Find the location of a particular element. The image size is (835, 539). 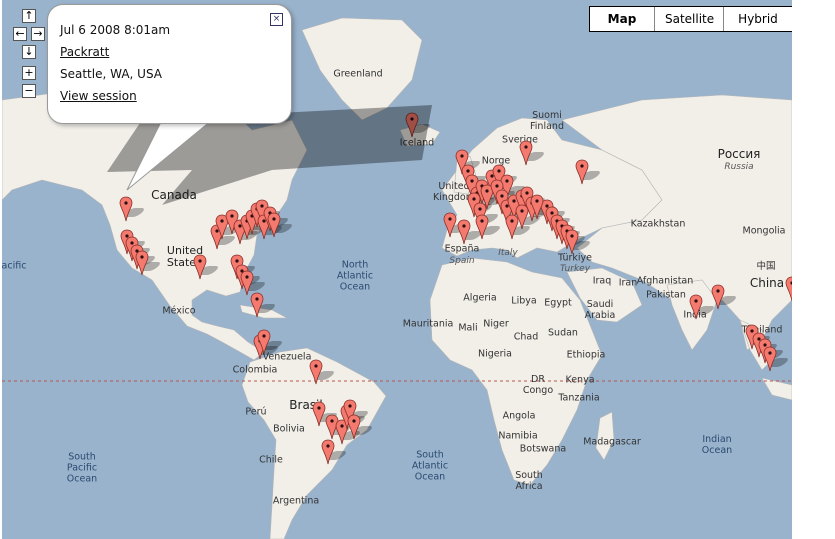

map-type-satellite-button: Satellite is located at coordinates (688, 19).